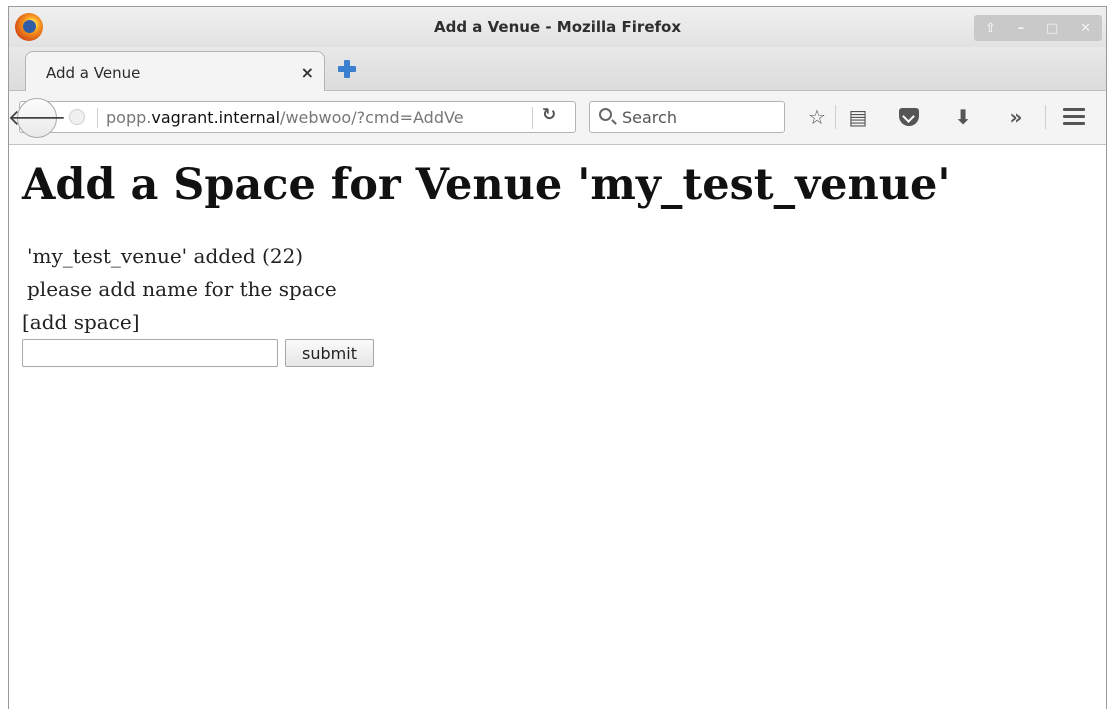 This screenshot has height=709, width=1109. Describe the element at coordinates (557, 69) in the screenshot. I see `tab-strip: Add a Venue ×` at that location.